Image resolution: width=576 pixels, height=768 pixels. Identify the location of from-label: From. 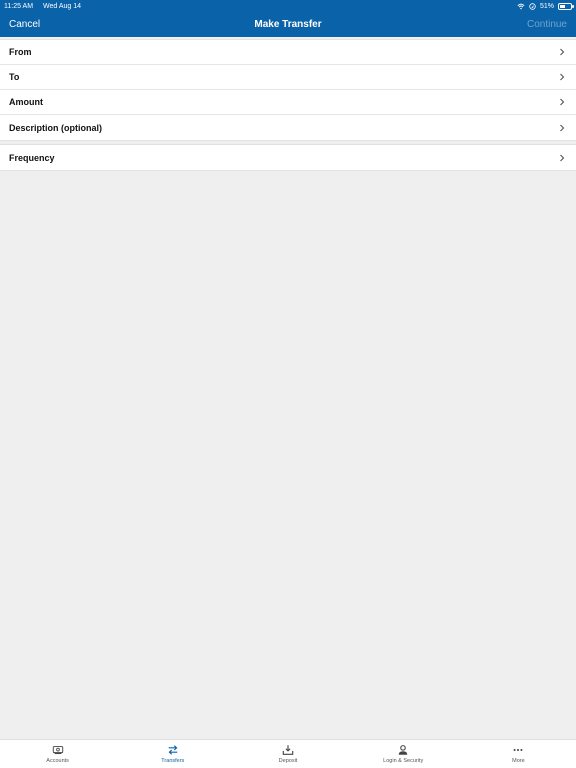
(20, 52).